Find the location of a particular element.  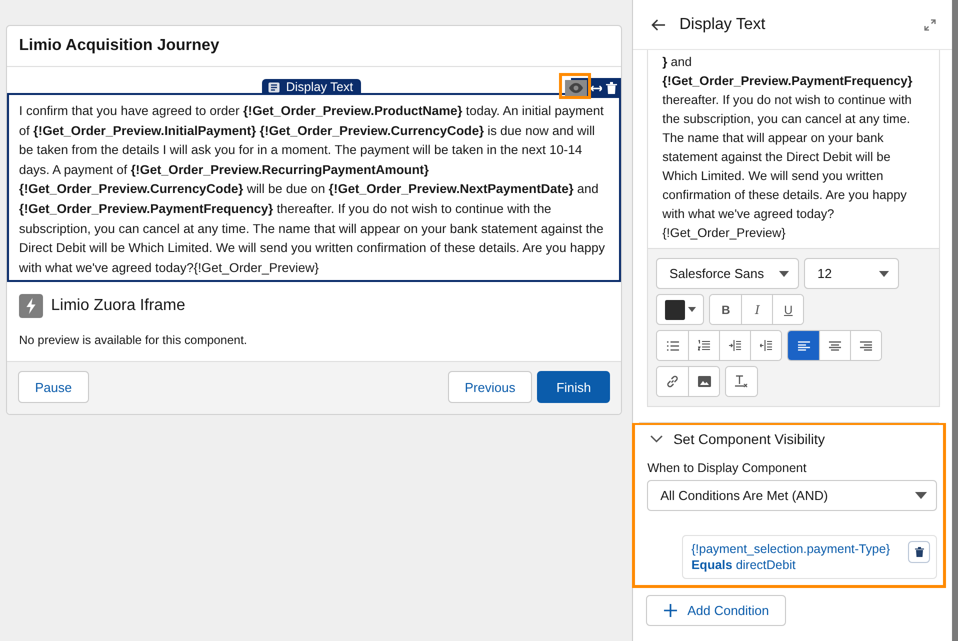

numbered-list-icon is located at coordinates (704, 345).